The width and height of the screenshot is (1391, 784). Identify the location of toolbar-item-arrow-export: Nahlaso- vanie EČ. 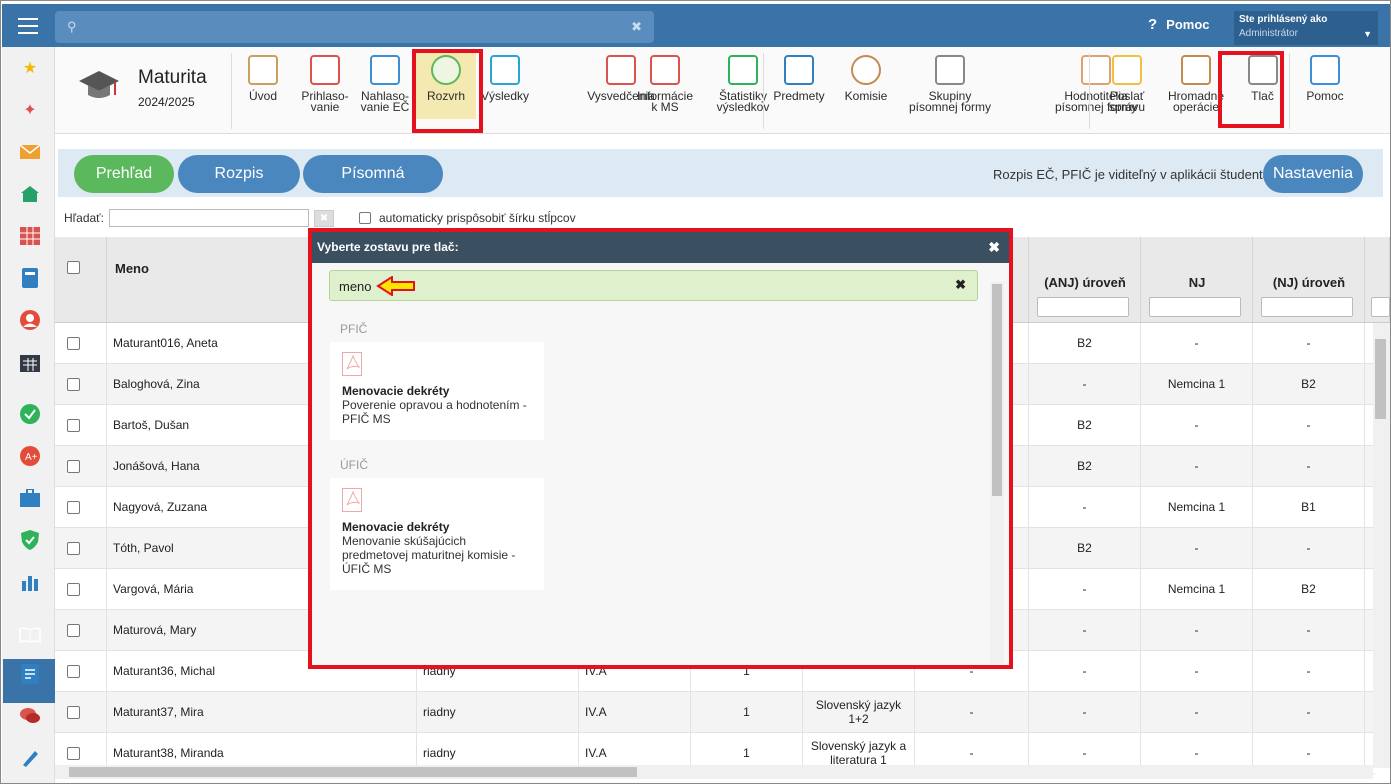
(385, 84).